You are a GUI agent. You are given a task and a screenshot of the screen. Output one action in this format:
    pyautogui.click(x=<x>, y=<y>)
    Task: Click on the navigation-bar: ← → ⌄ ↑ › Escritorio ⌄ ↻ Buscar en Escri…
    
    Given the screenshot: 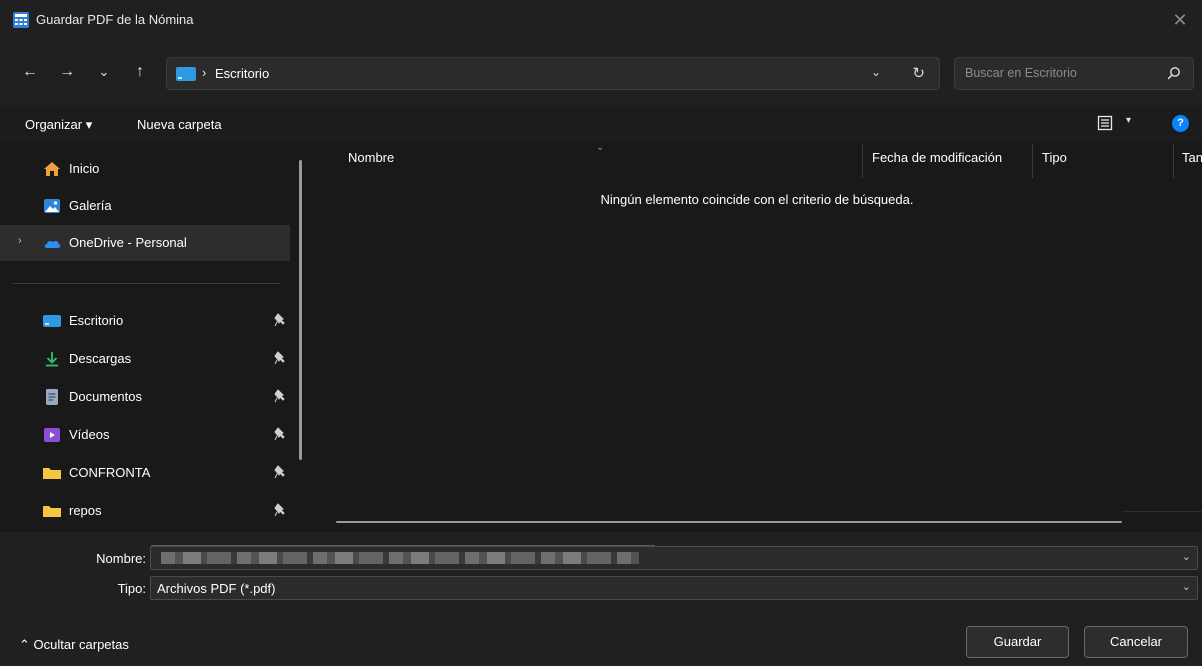 What is the action you would take?
    pyautogui.click(x=601, y=73)
    